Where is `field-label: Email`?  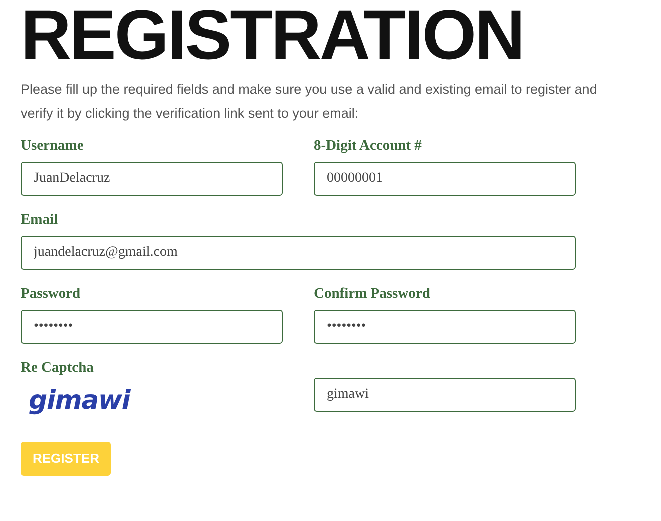 field-label: Email is located at coordinates (39, 220).